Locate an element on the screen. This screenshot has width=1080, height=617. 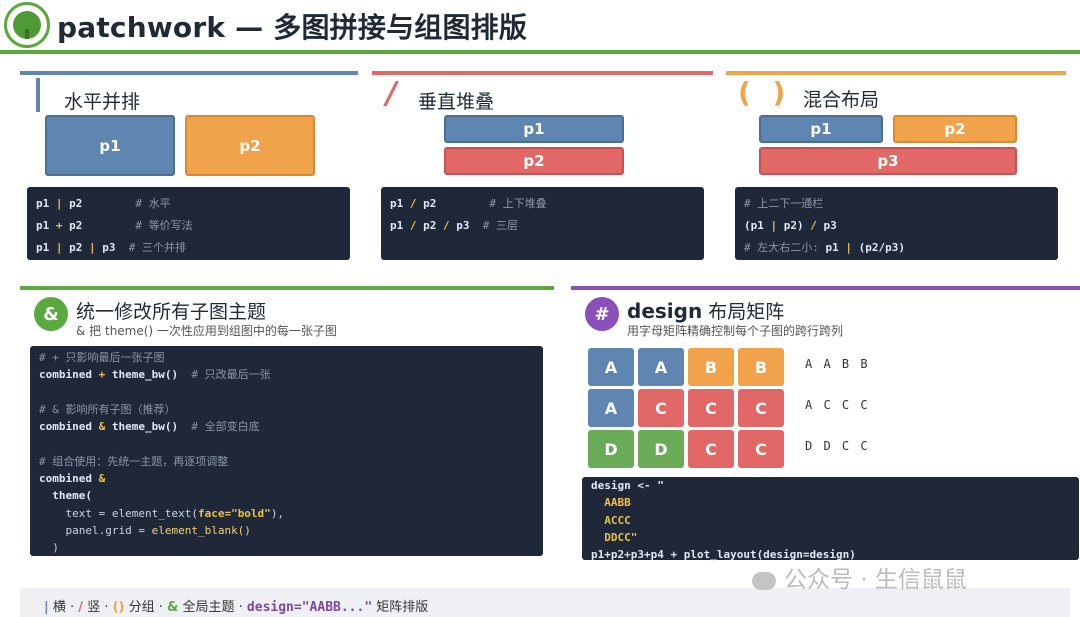
footer-amp-symbol: & is located at coordinates (173, 607).